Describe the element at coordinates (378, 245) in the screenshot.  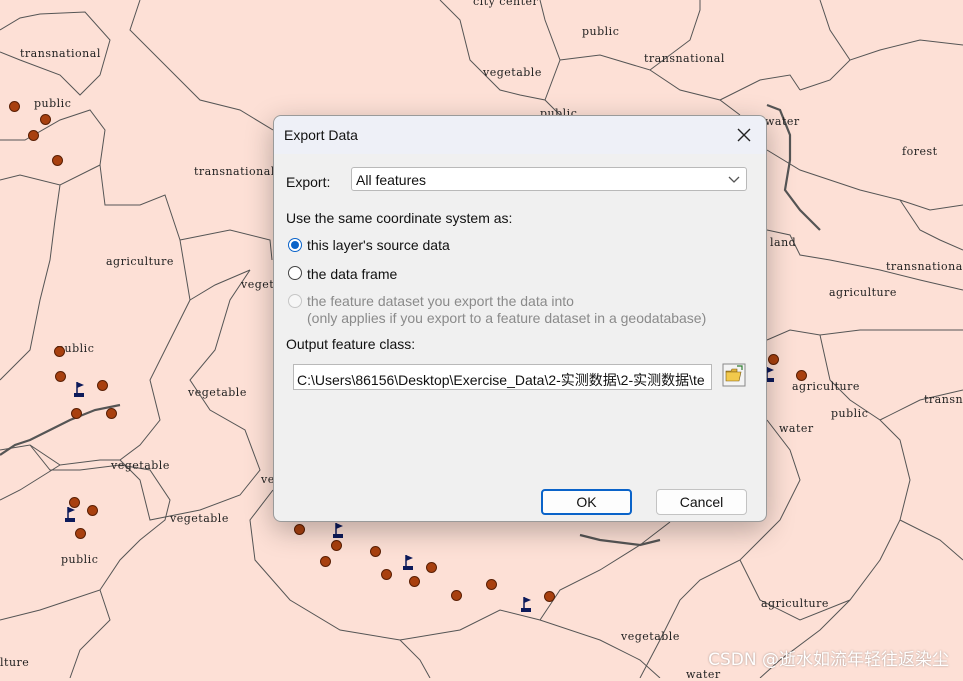
I see `radio-source-data-label: this layer's source data` at that location.